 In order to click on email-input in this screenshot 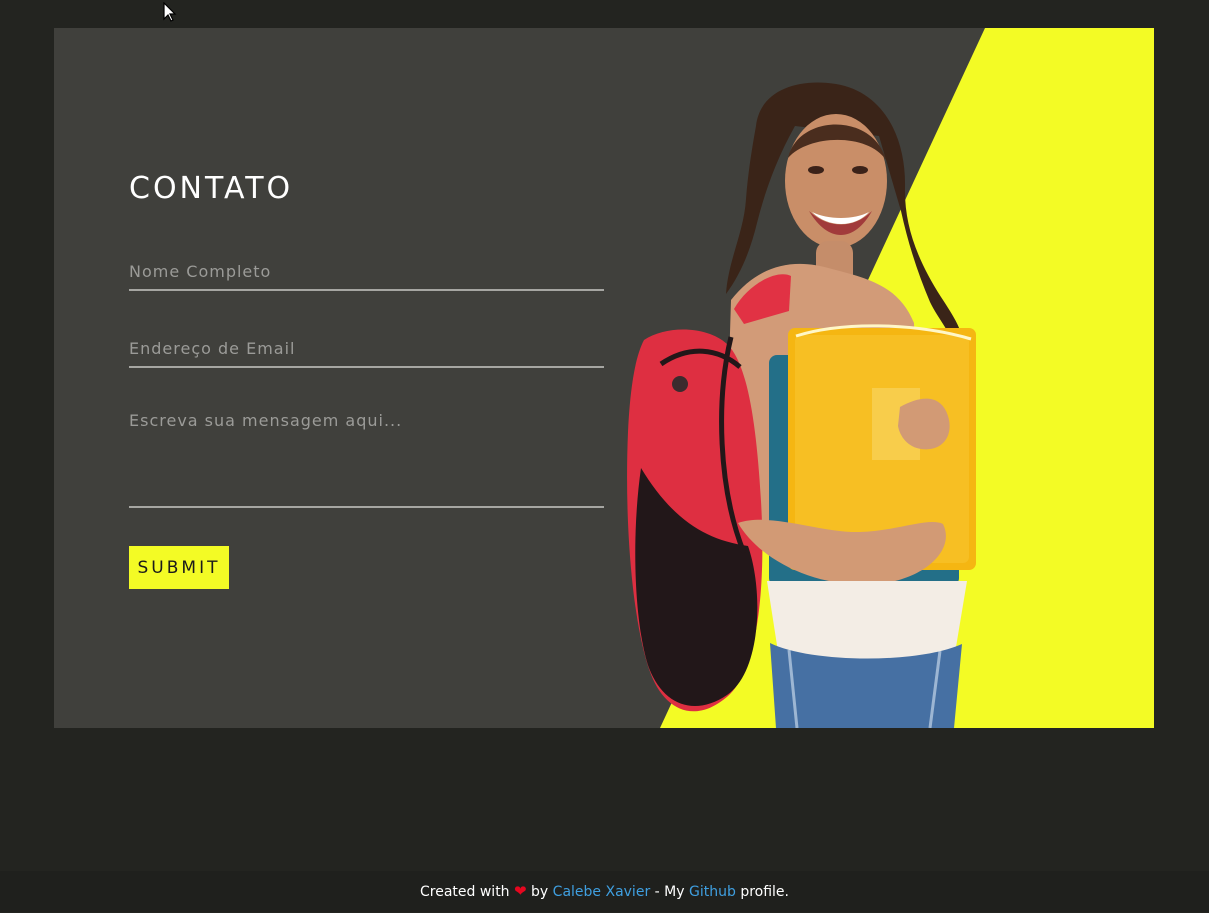, I will do `click(366, 349)`.